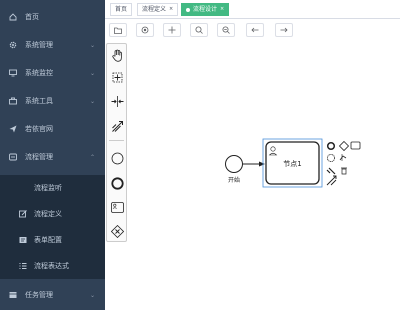 Image resolution: width=400 pixels, height=310 pixels. I want to click on append-end-event-icon, so click(331, 146).